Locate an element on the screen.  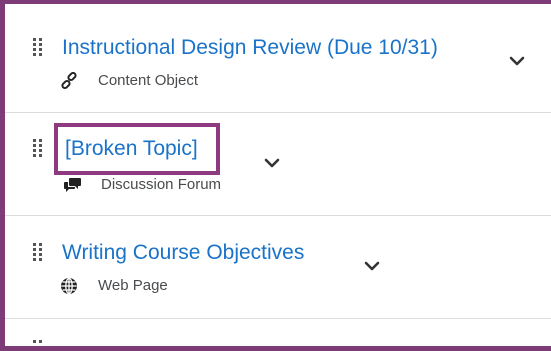
topic-type-label: Web Page is located at coordinates (133, 285).